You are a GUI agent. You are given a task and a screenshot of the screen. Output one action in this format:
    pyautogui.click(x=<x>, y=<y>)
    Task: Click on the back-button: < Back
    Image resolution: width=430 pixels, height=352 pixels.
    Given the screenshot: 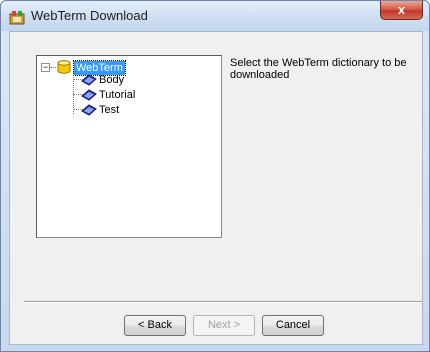 What is the action you would take?
    pyautogui.click(x=155, y=325)
    